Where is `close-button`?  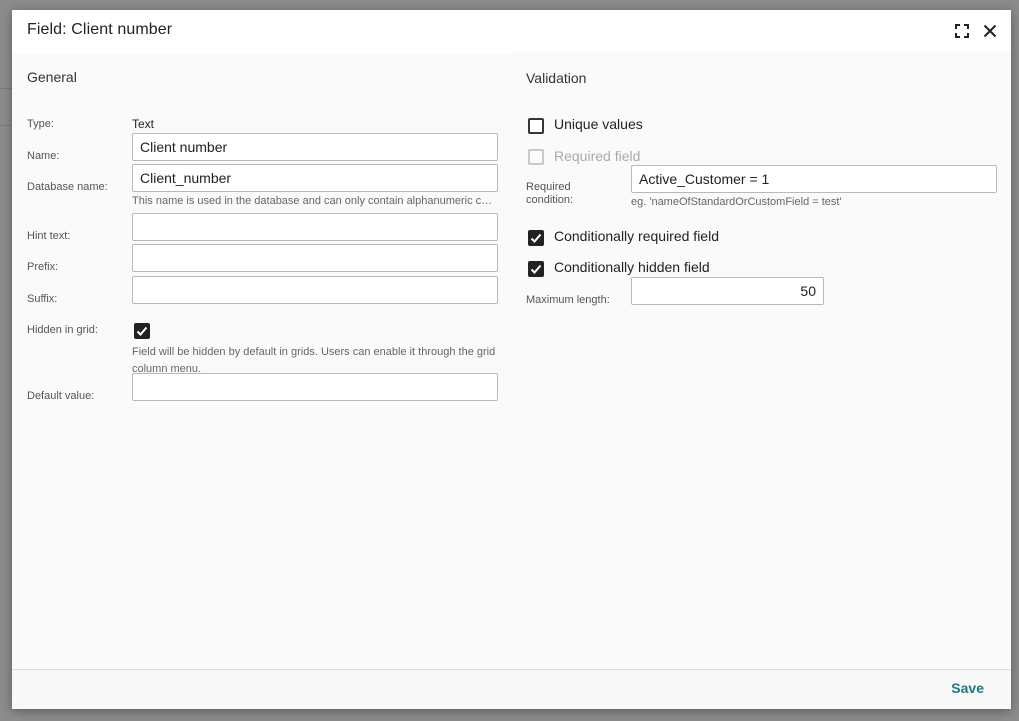
close-button is located at coordinates (990, 31).